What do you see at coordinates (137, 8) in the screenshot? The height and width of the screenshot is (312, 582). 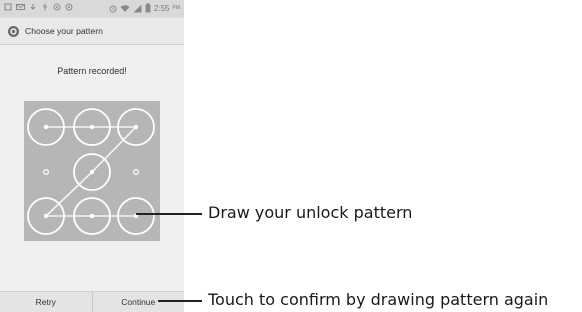 I see `signal-icon` at bounding box center [137, 8].